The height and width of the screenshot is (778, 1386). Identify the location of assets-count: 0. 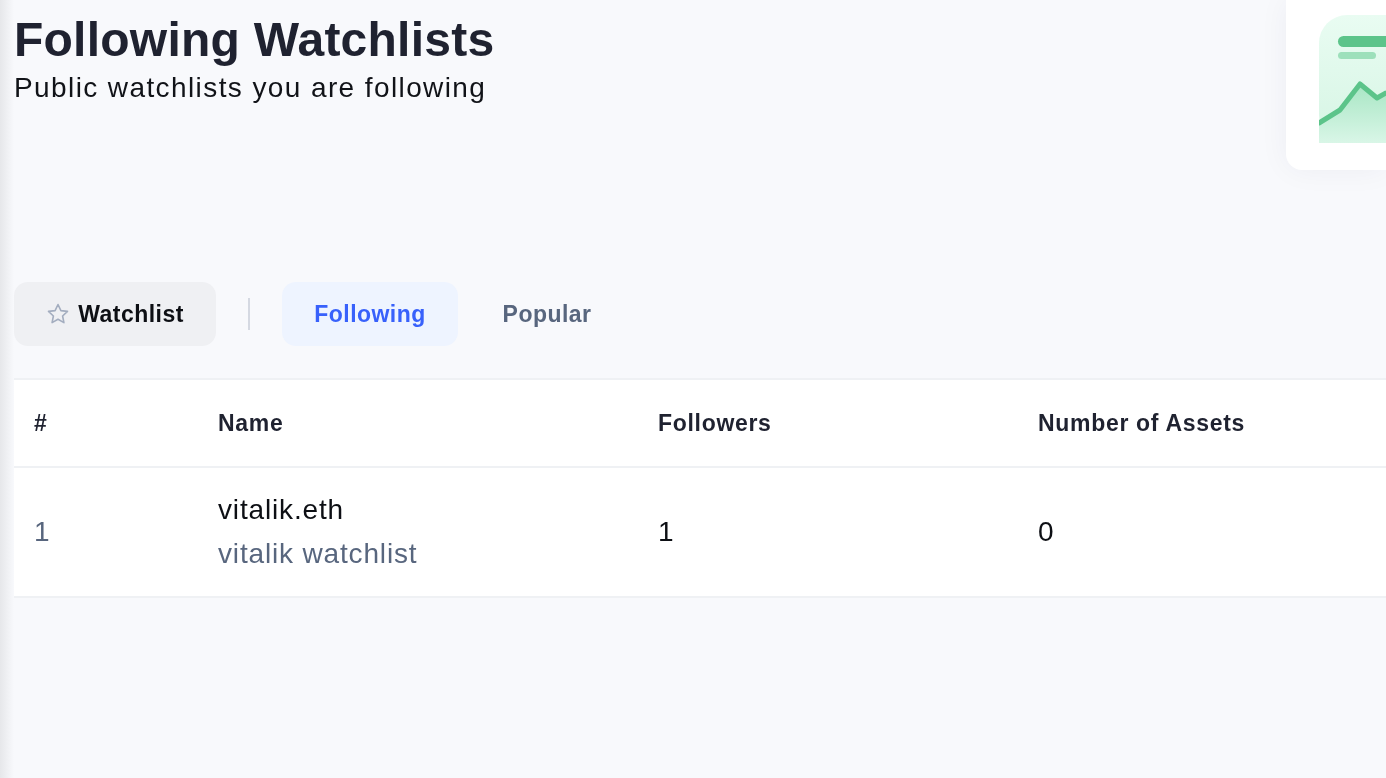
(1046, 531).